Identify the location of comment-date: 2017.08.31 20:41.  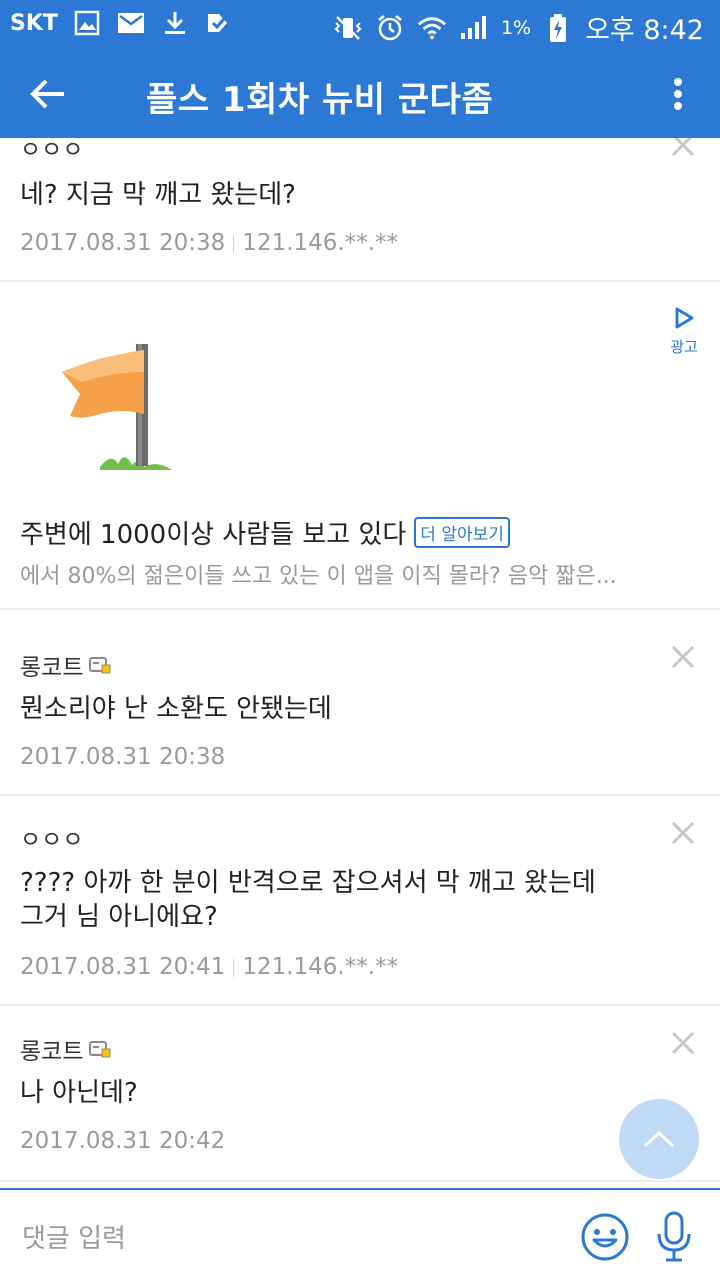
(123, 967).